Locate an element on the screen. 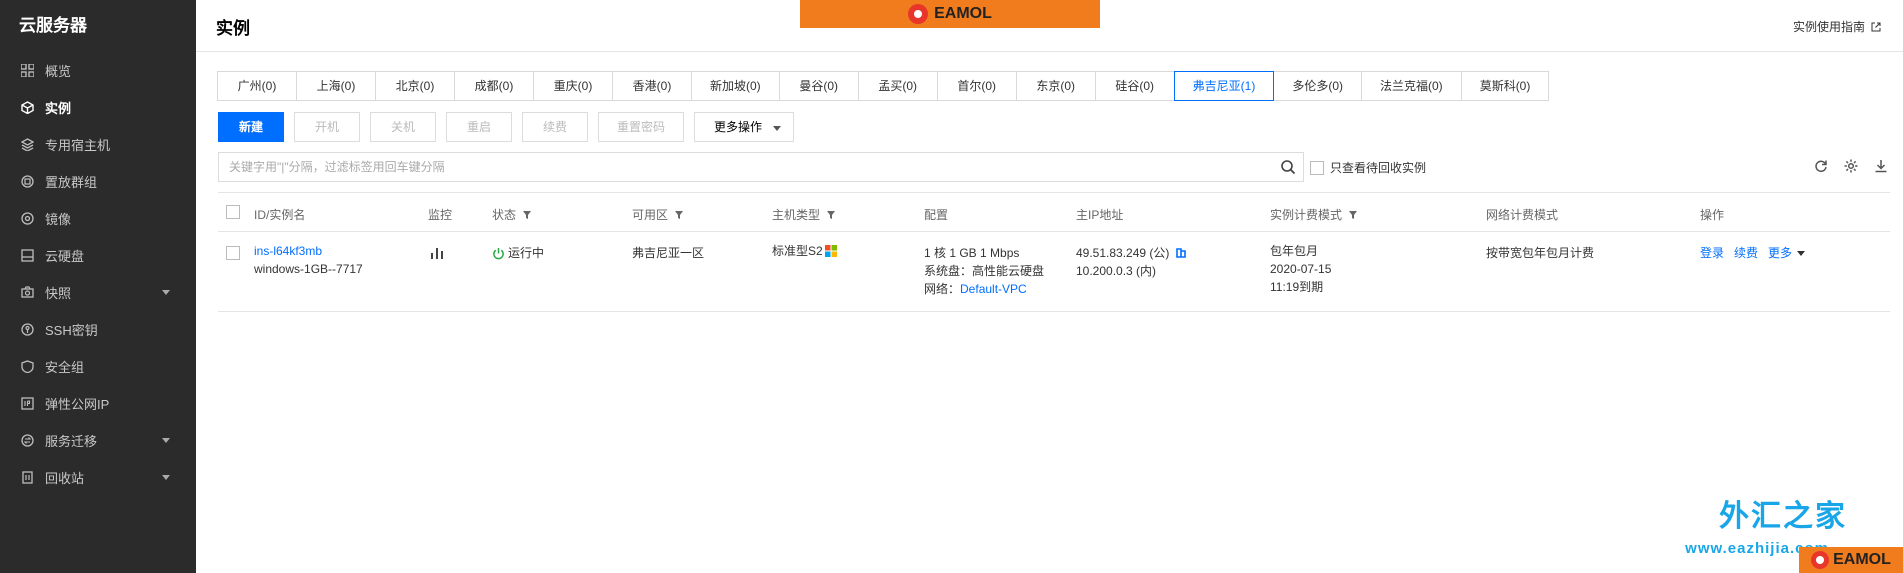 This screenshot has width=1903, height=573. col-ops: 操作 is located at coordinates (1712, 214).